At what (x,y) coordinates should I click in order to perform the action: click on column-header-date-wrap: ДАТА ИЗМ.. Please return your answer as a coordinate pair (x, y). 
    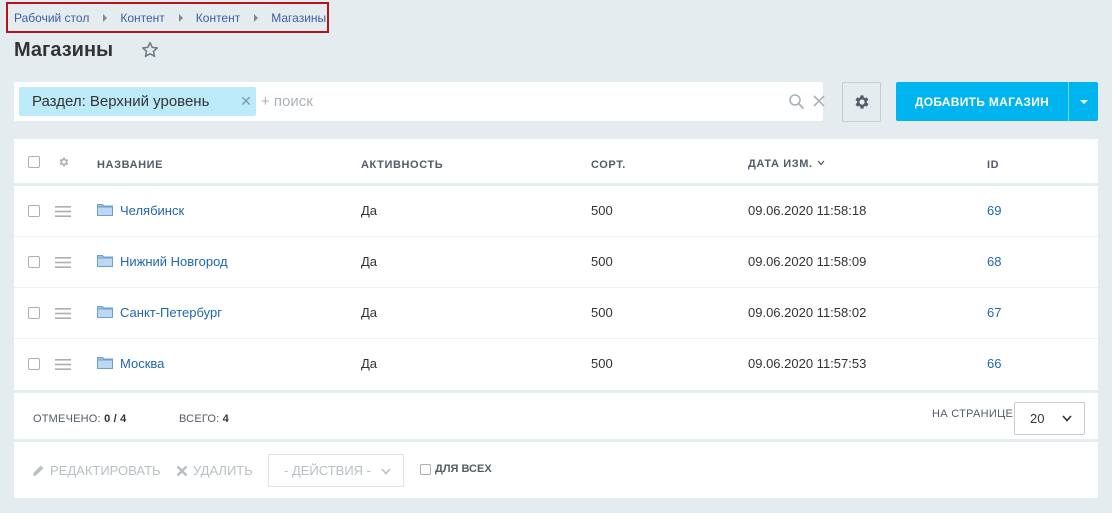
    Looking at the image, I should click on (786, 164).